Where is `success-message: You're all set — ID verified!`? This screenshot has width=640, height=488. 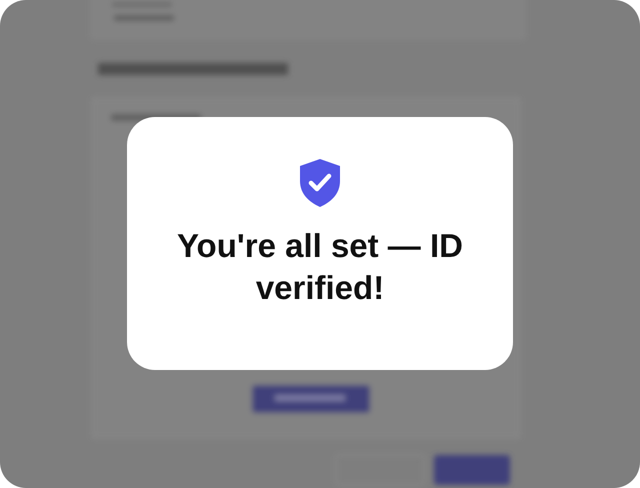 success-message: You're all set — ID verified! is located at coordinates (320, 267).